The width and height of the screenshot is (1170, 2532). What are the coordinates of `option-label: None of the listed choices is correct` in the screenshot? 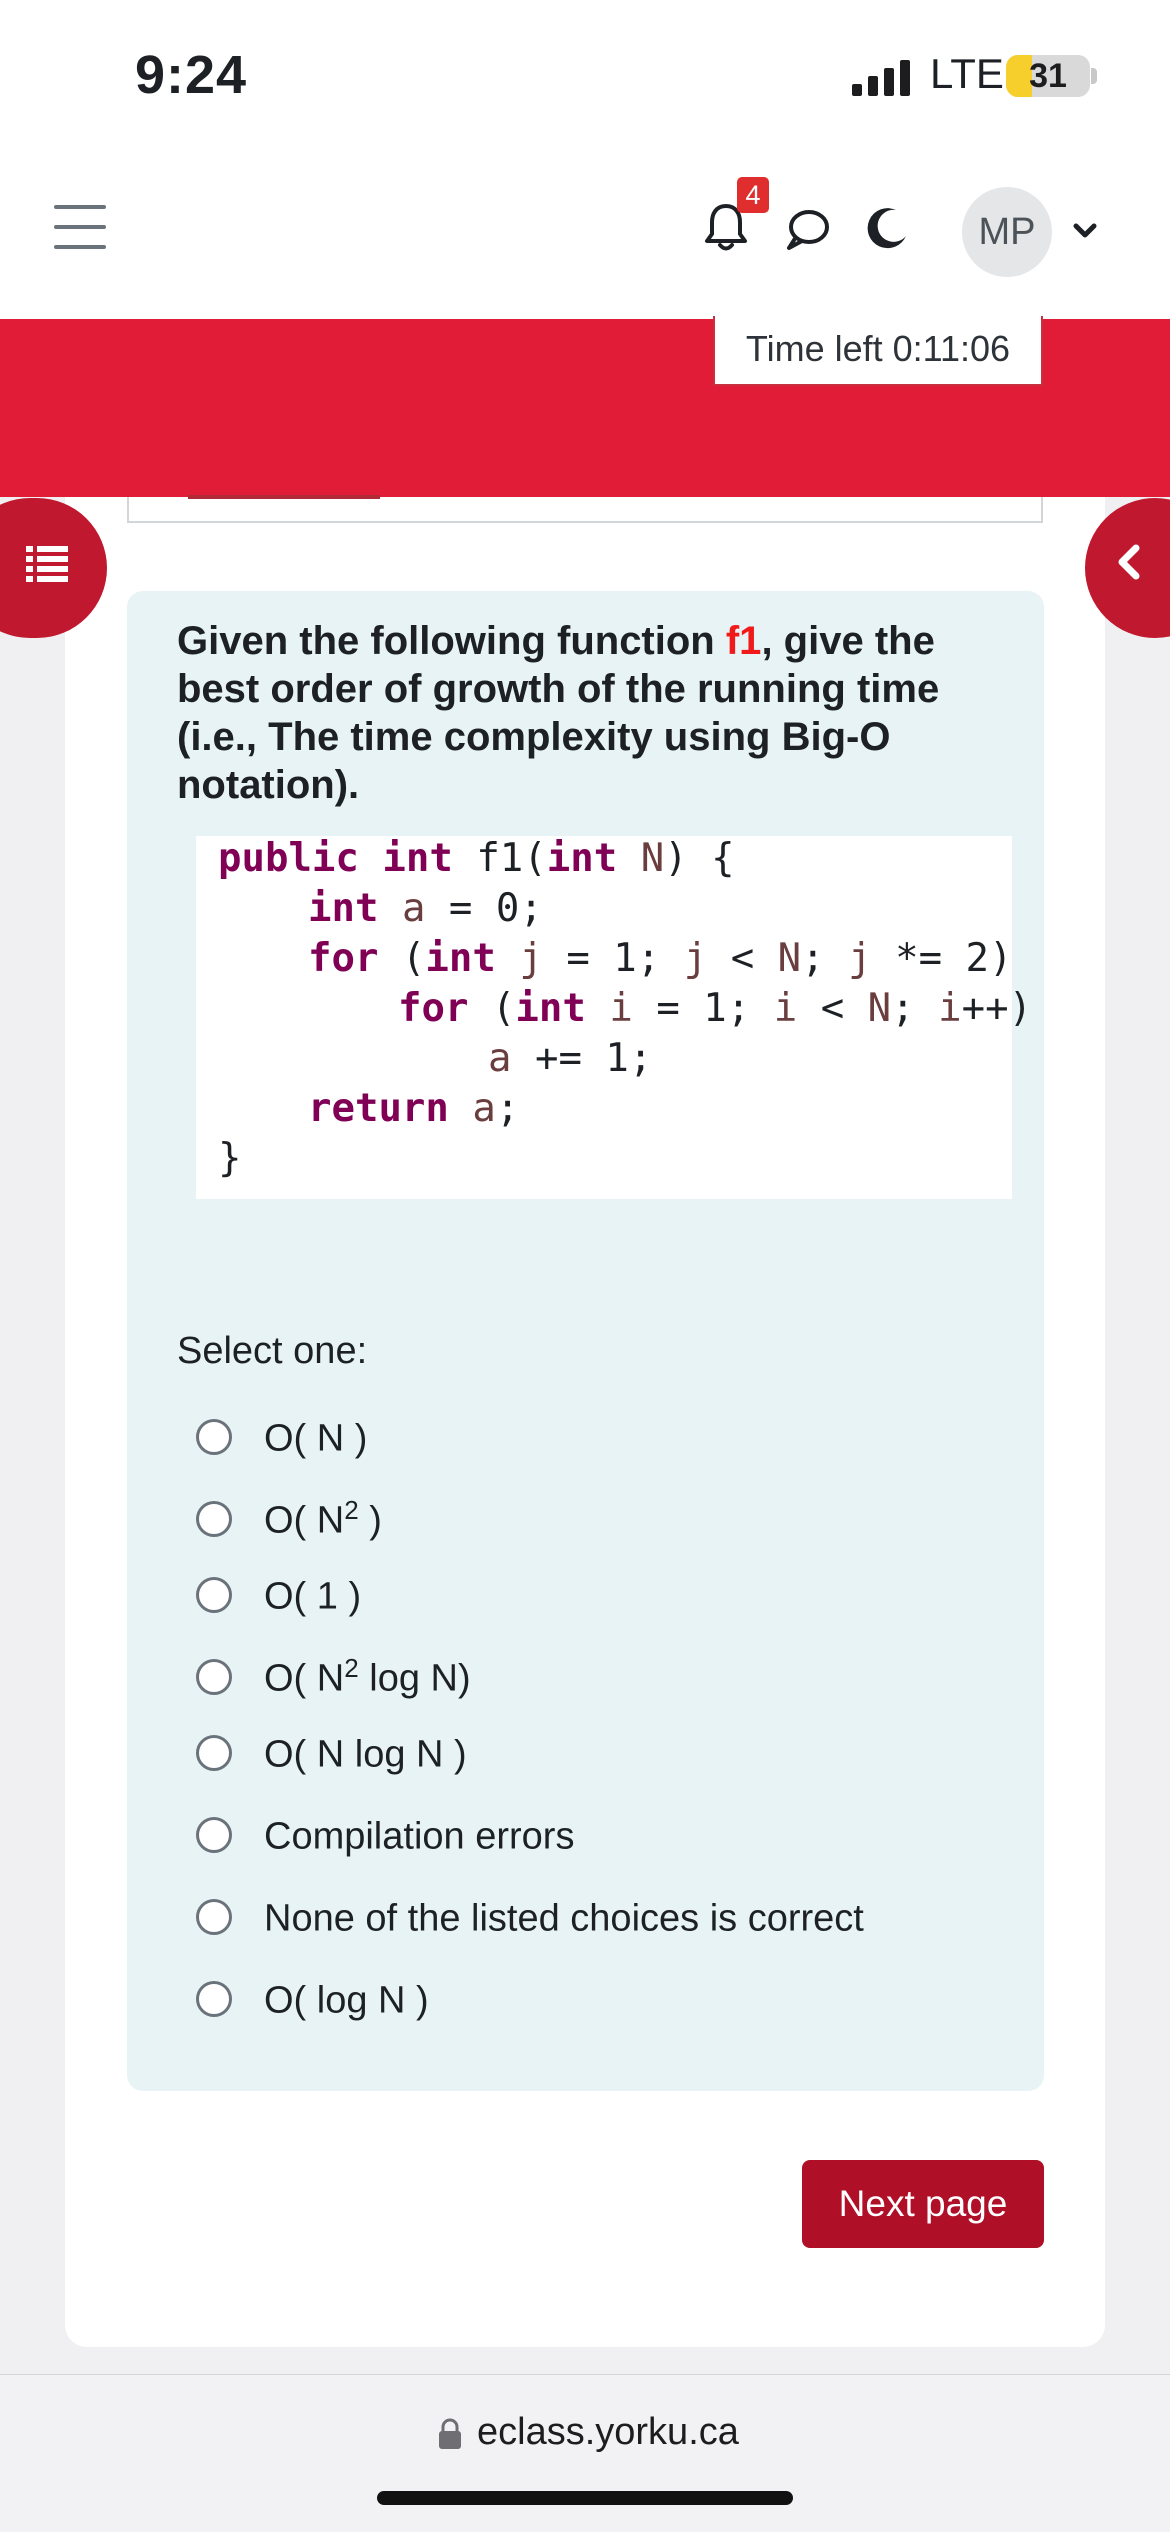 It's located at (564, 1917).